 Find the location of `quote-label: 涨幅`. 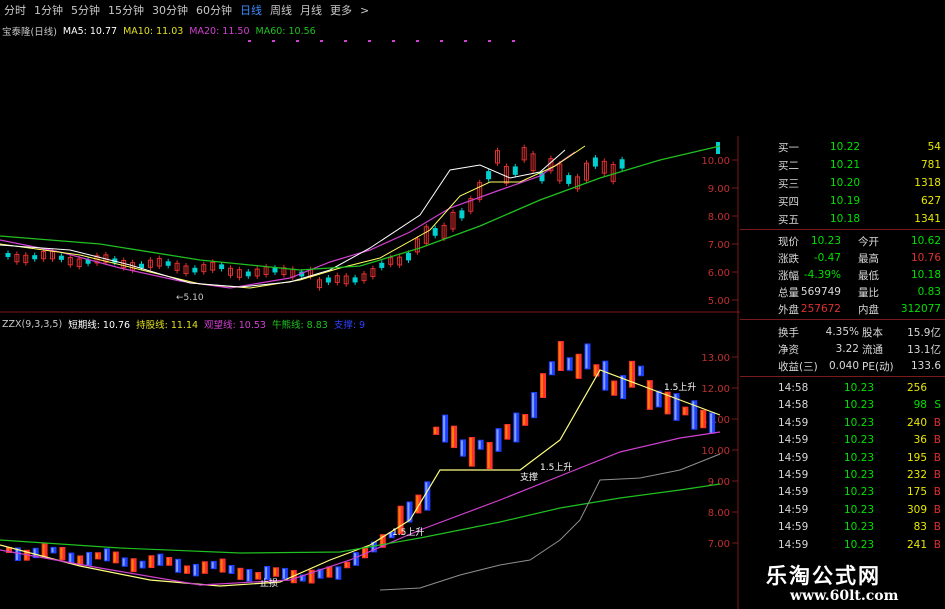

quote-label: 涨幅 is located at coordinates (788, 275).